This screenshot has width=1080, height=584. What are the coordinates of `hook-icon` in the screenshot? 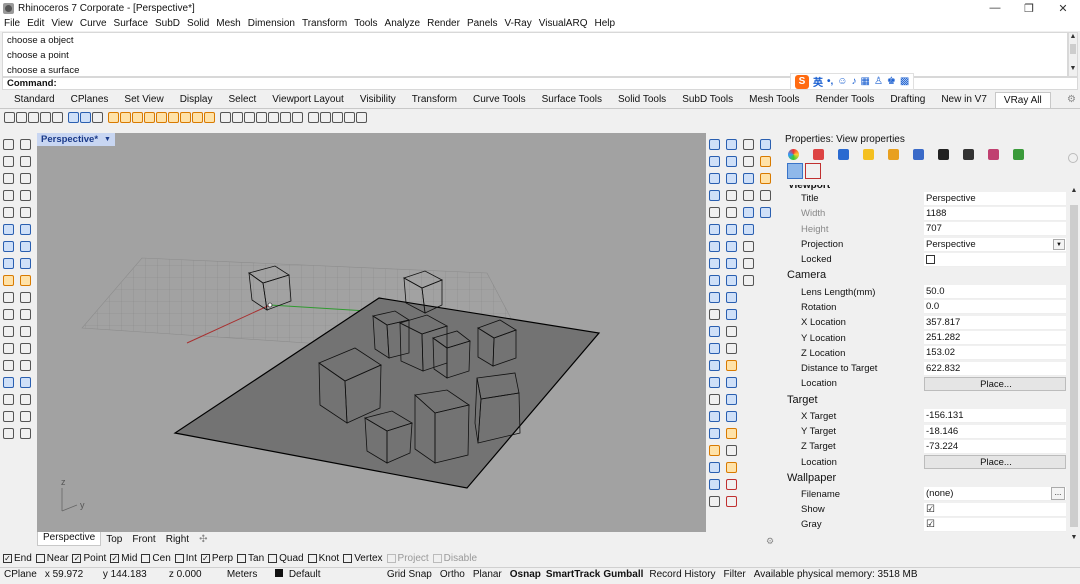 It's located at (714, 263).